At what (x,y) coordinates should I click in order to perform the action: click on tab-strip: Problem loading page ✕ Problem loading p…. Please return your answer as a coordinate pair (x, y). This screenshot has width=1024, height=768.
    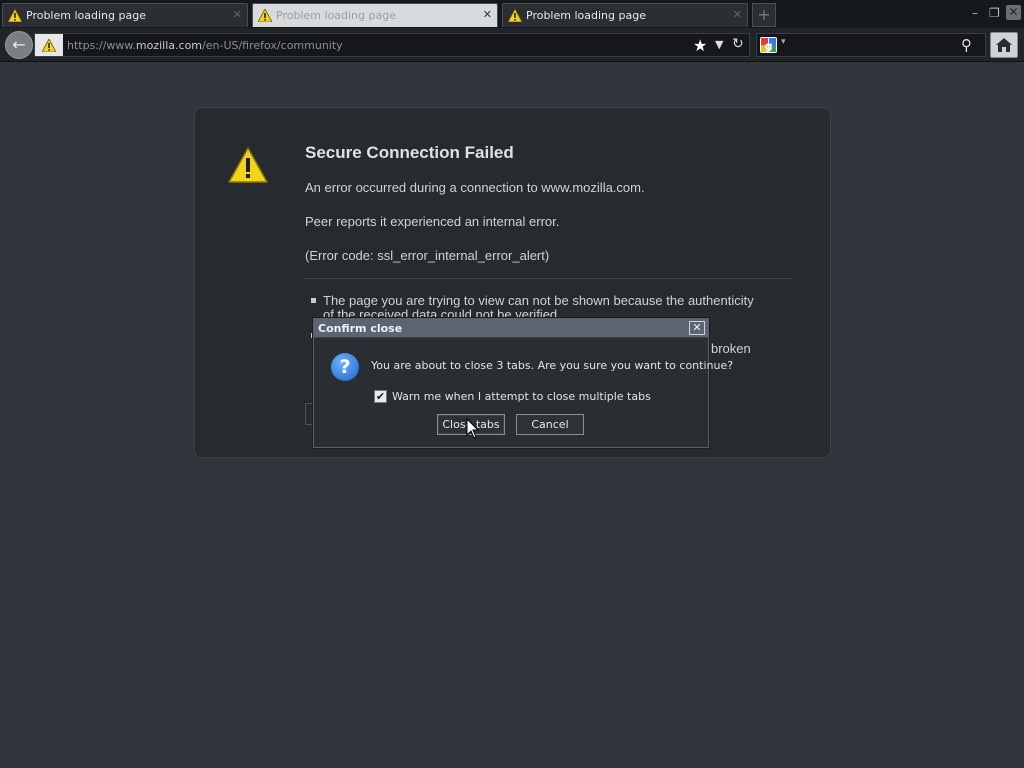
    Looking at the image, I should click on (512, 14).